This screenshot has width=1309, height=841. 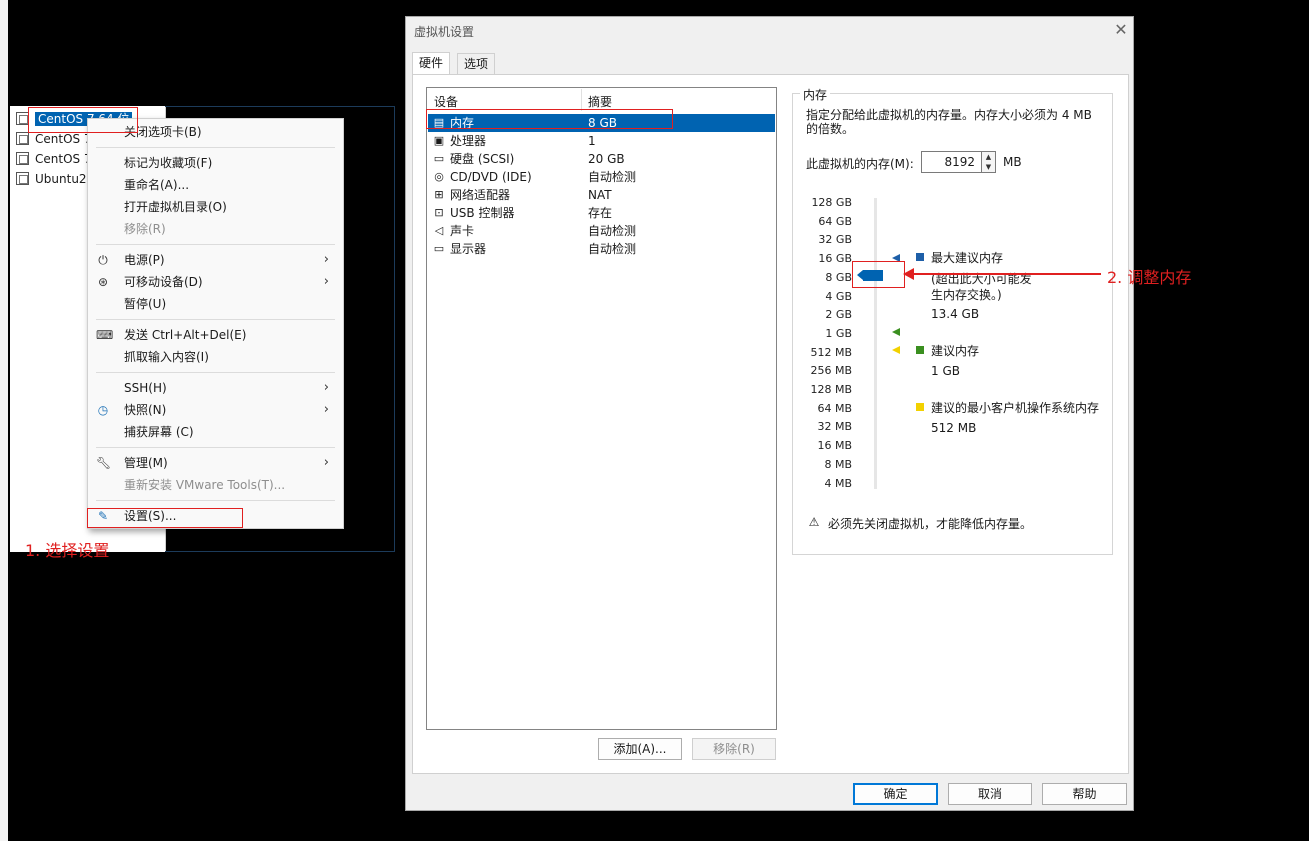 I want to click on menu-item-capture-screen: 捕获屏幕 (C), so click(x=215, y=432).